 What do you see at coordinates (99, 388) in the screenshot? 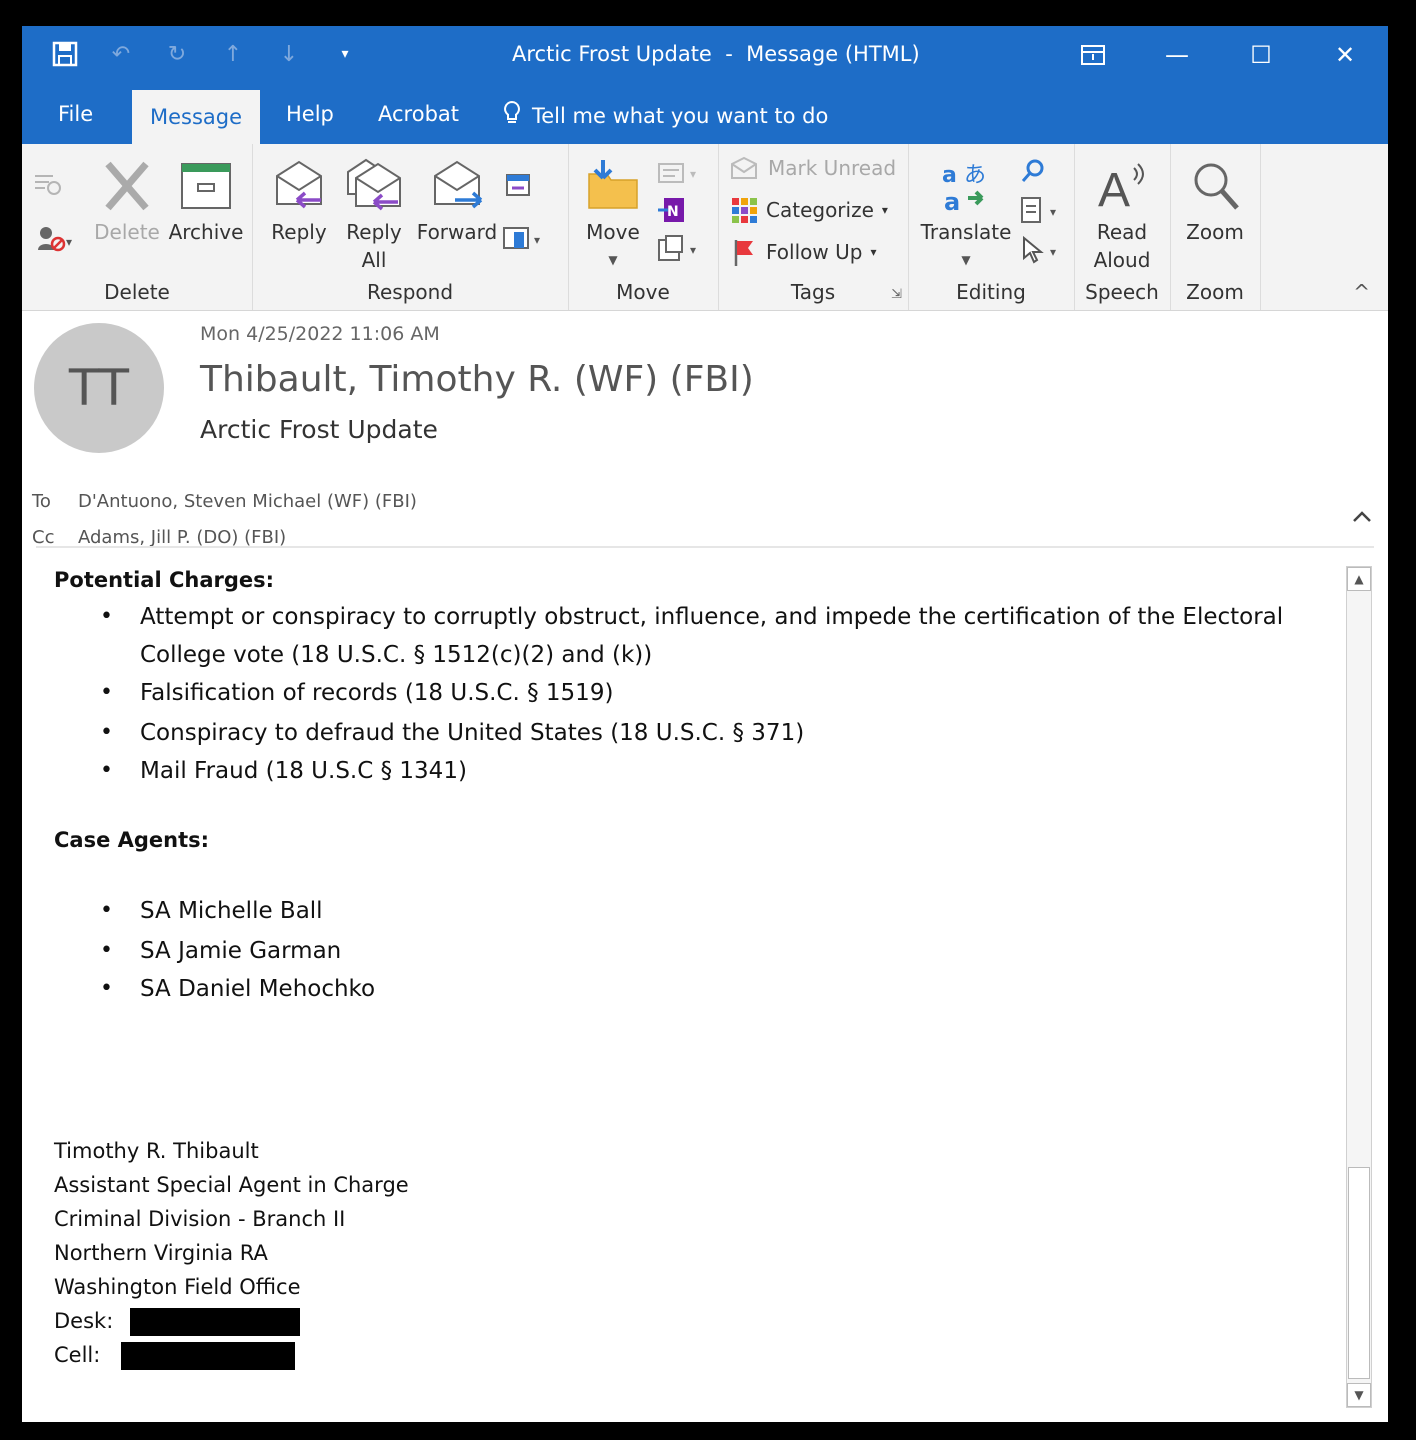
I see `avatar: TT` at bounding box center [99, 388].